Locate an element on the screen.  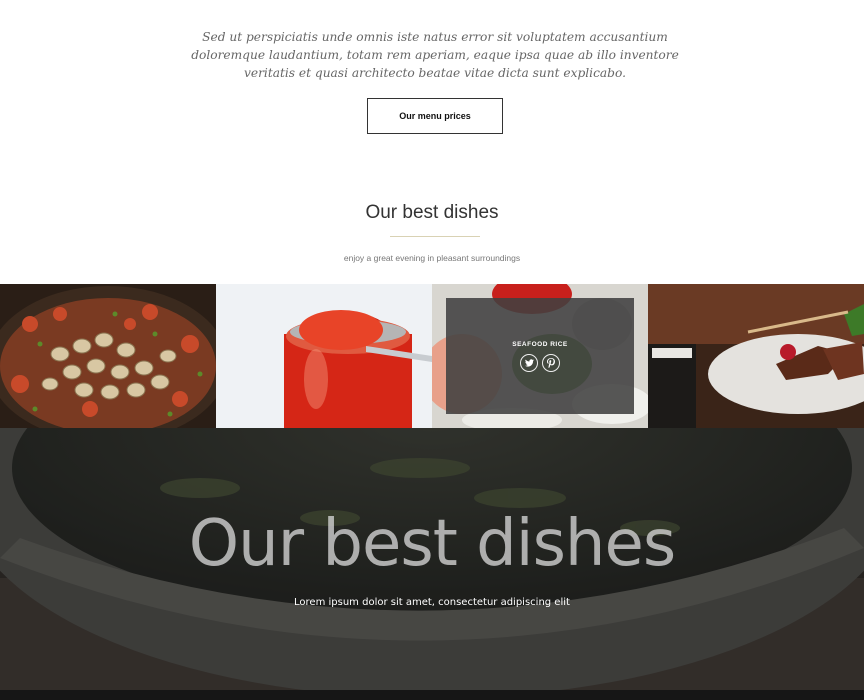
section-title: Our best dishes is located at coordinates (432, 212).